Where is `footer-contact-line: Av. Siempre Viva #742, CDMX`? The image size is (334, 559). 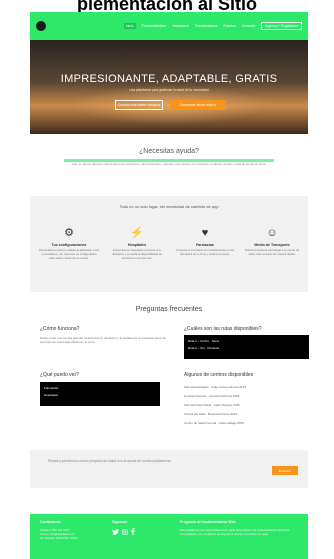 footer-contact-line: Av. Siempre Viva #742, CDMX is located at coordinates (59, 538).